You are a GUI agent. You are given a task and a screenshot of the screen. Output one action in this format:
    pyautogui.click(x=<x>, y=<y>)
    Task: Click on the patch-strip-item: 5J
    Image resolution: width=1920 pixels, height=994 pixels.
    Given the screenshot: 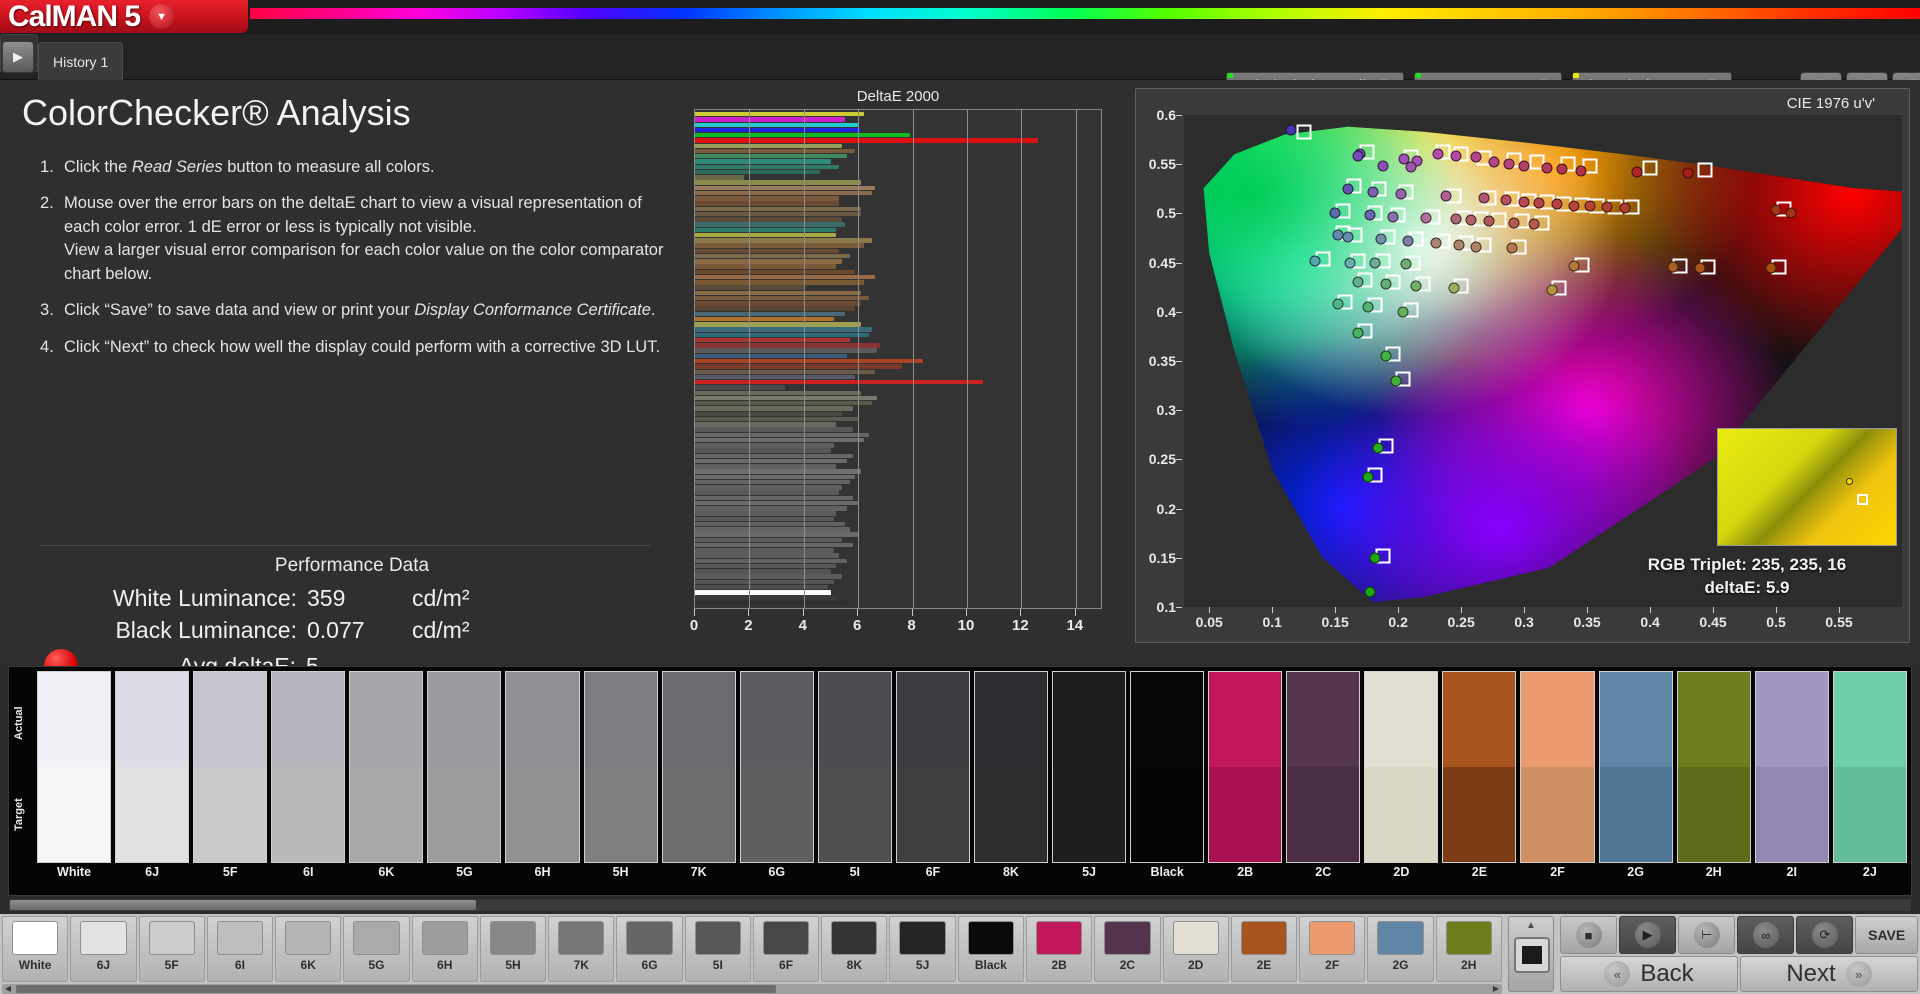 What is the action you would take?
    pyautogui.click(x=922, y=949)
    